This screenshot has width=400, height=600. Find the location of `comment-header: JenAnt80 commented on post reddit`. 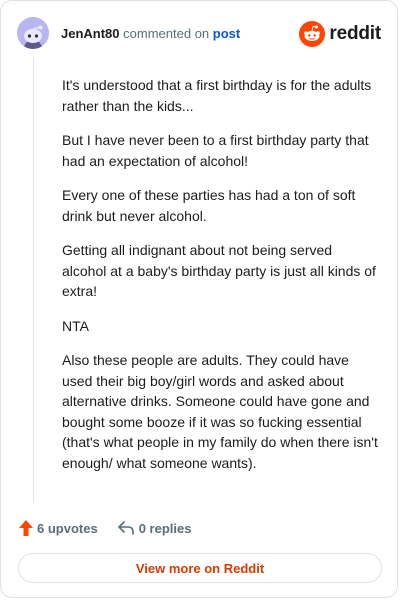

comment-header: JenAnt80 commented on post reddit is located at coordinates (199, 34).